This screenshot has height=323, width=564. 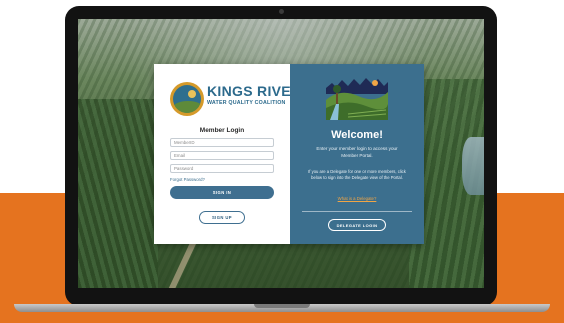 What do you see at coordinates (357, 135) in the screenshot?
I see `welcome-title: Welcome!` at bounding box center [357, 135].